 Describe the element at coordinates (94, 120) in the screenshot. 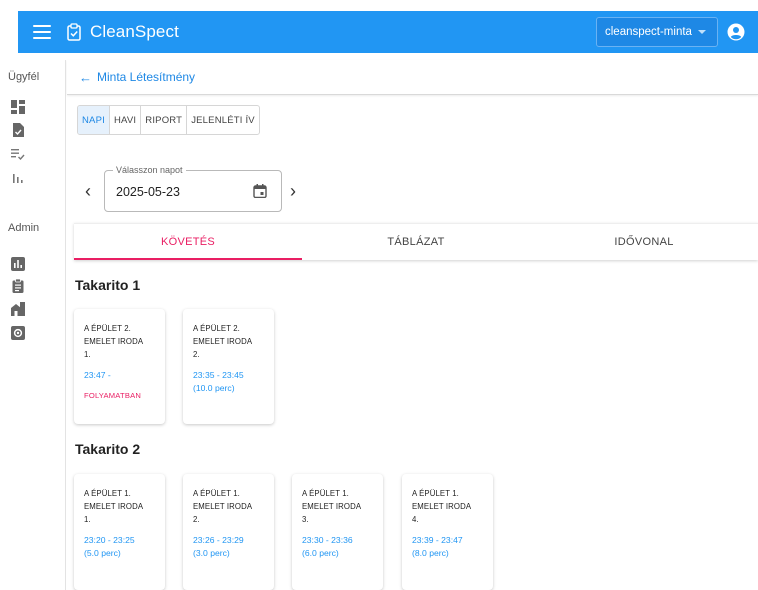

I see `mode-daily-button: NAPI` at that location.